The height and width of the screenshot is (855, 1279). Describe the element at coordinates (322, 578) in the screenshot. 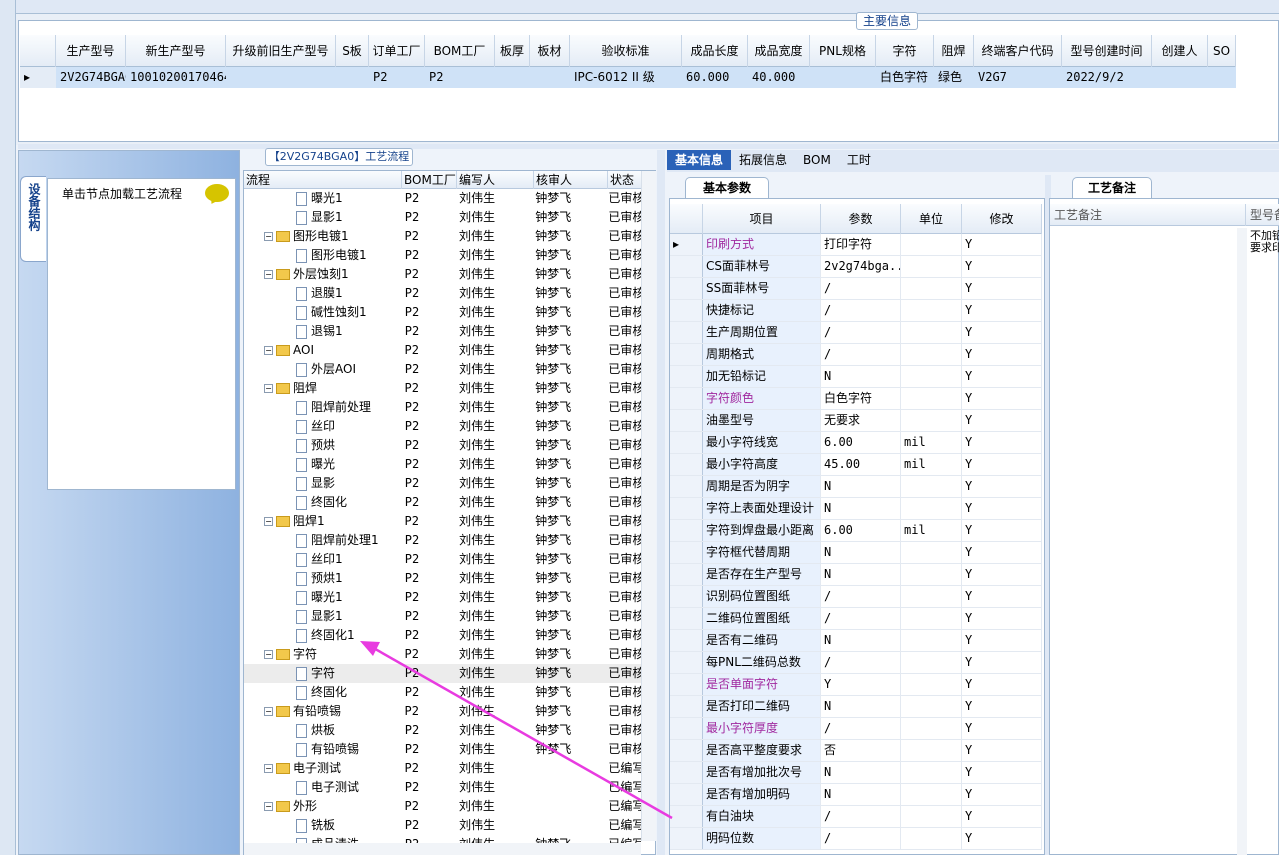

I see `tree-node: 预烘1` at that location.